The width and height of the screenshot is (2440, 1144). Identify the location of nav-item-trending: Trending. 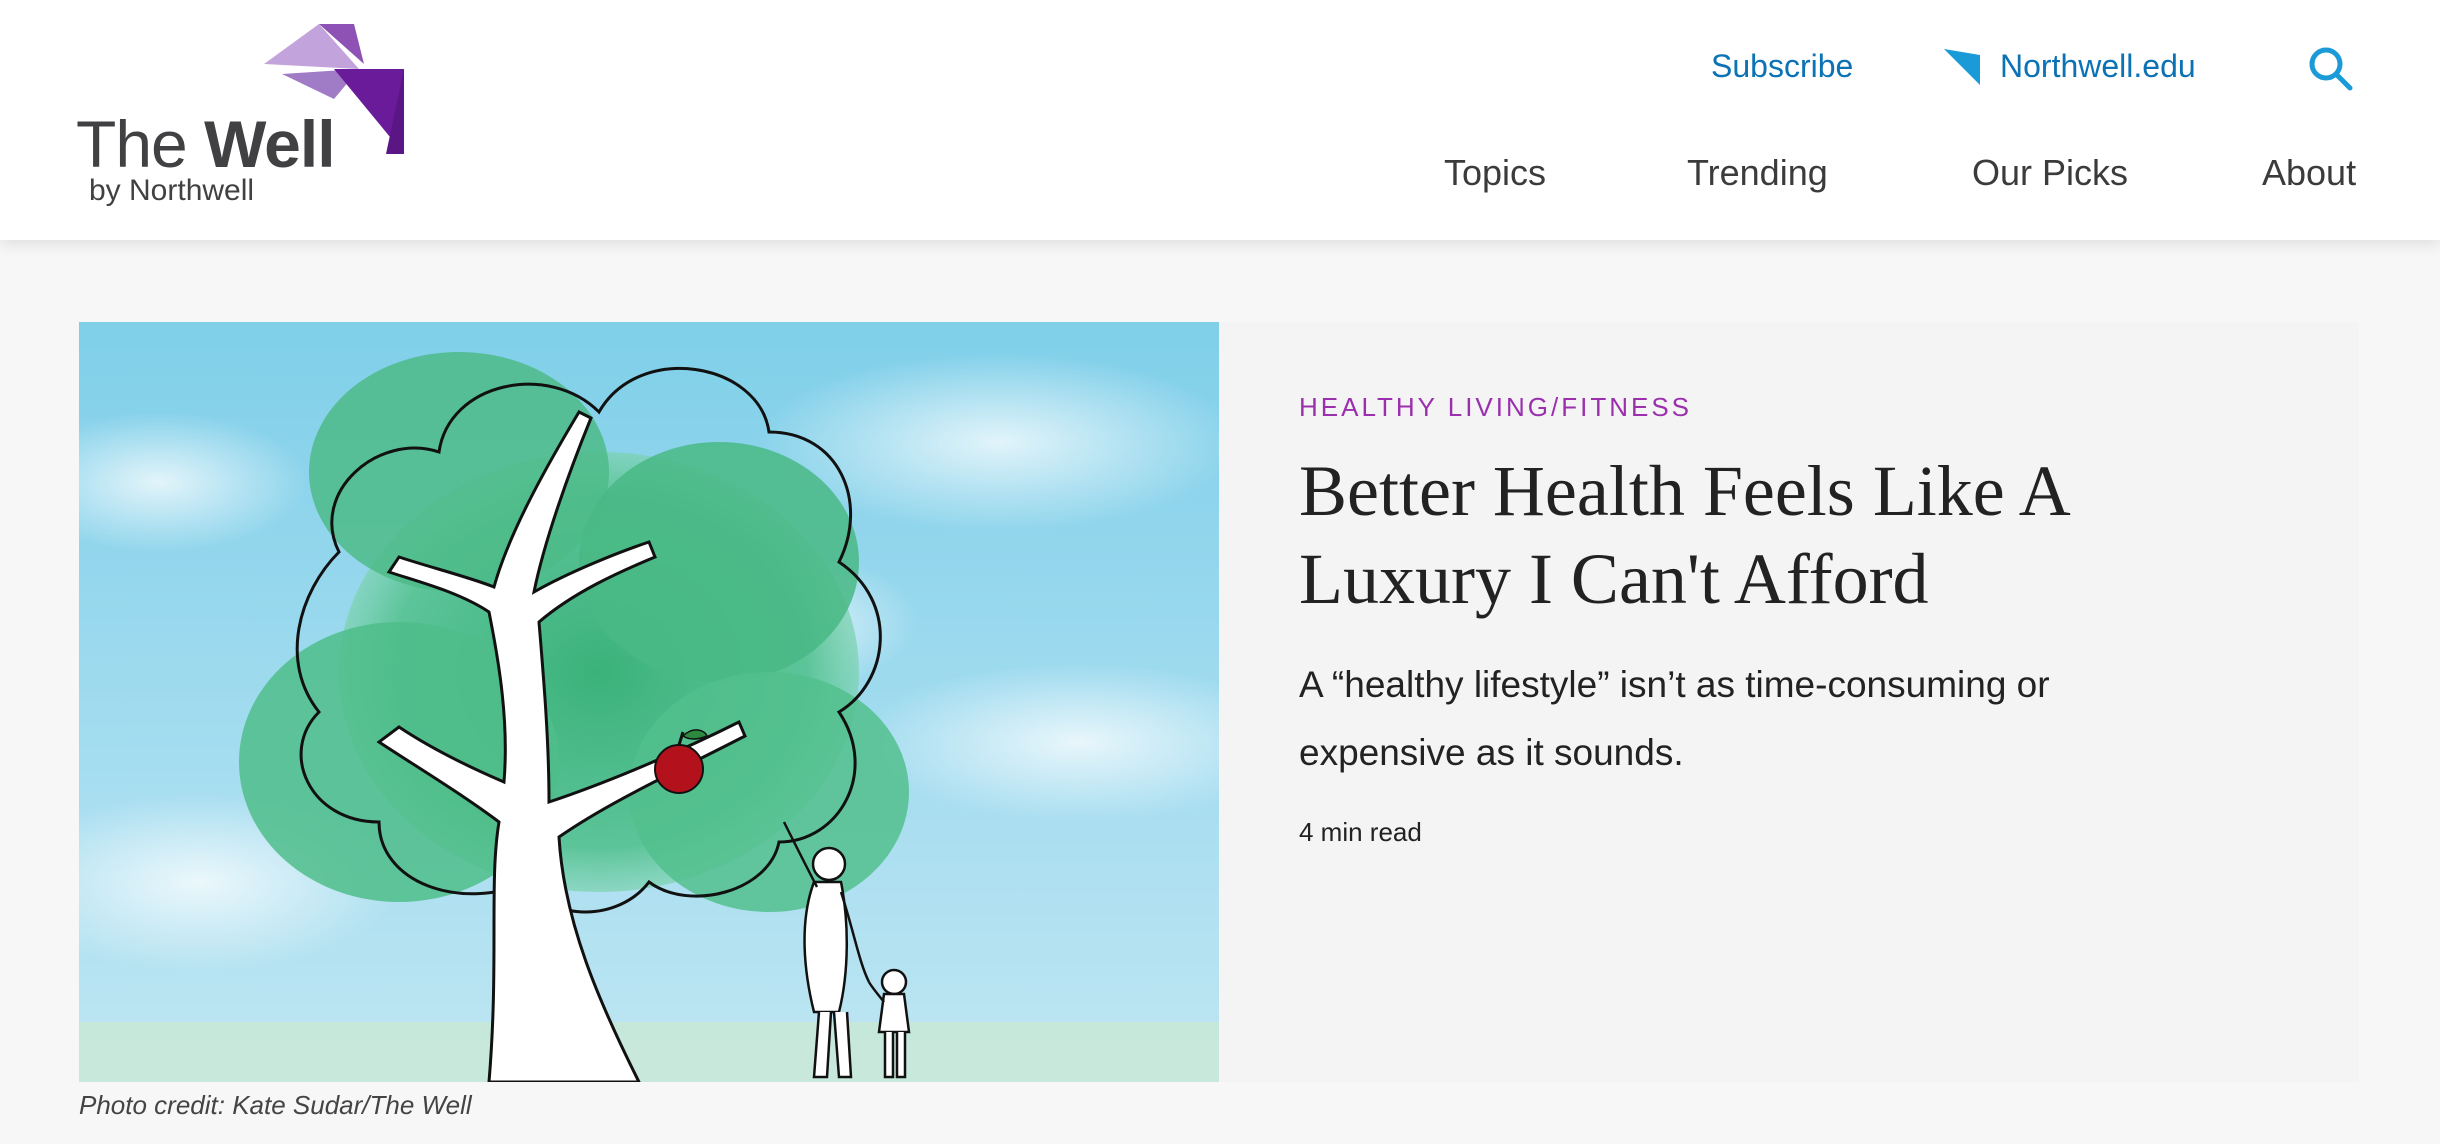
(1757, 173).